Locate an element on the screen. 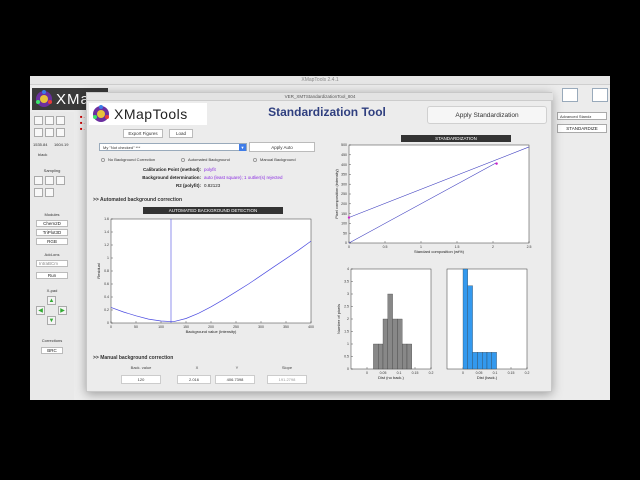 This screenshot has height=480, width=640. value-left: 1535.84 is located at coordinates (40, 144).